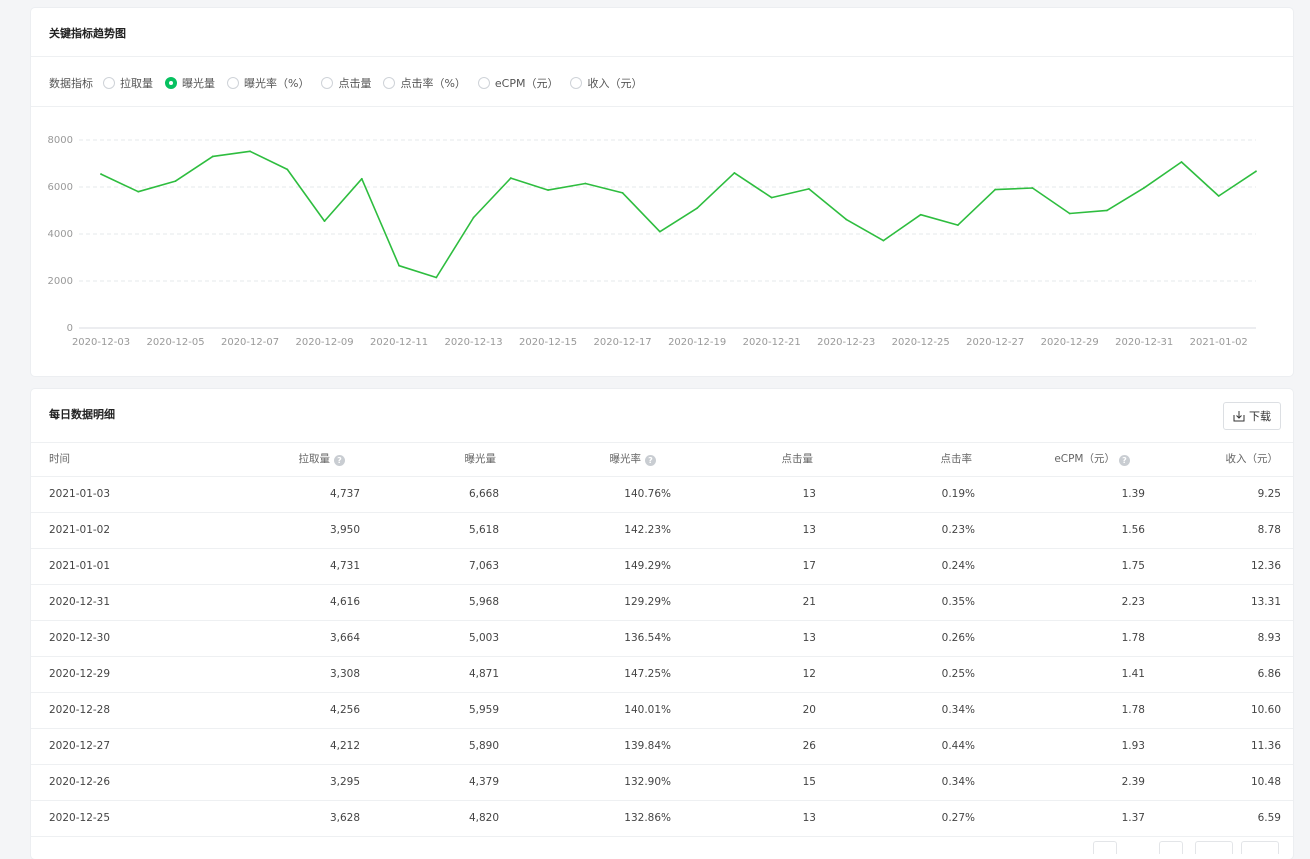 The image size is (1310, 859). I want to click on header-col-revenue: 收入（元）, so click(1252, 459).